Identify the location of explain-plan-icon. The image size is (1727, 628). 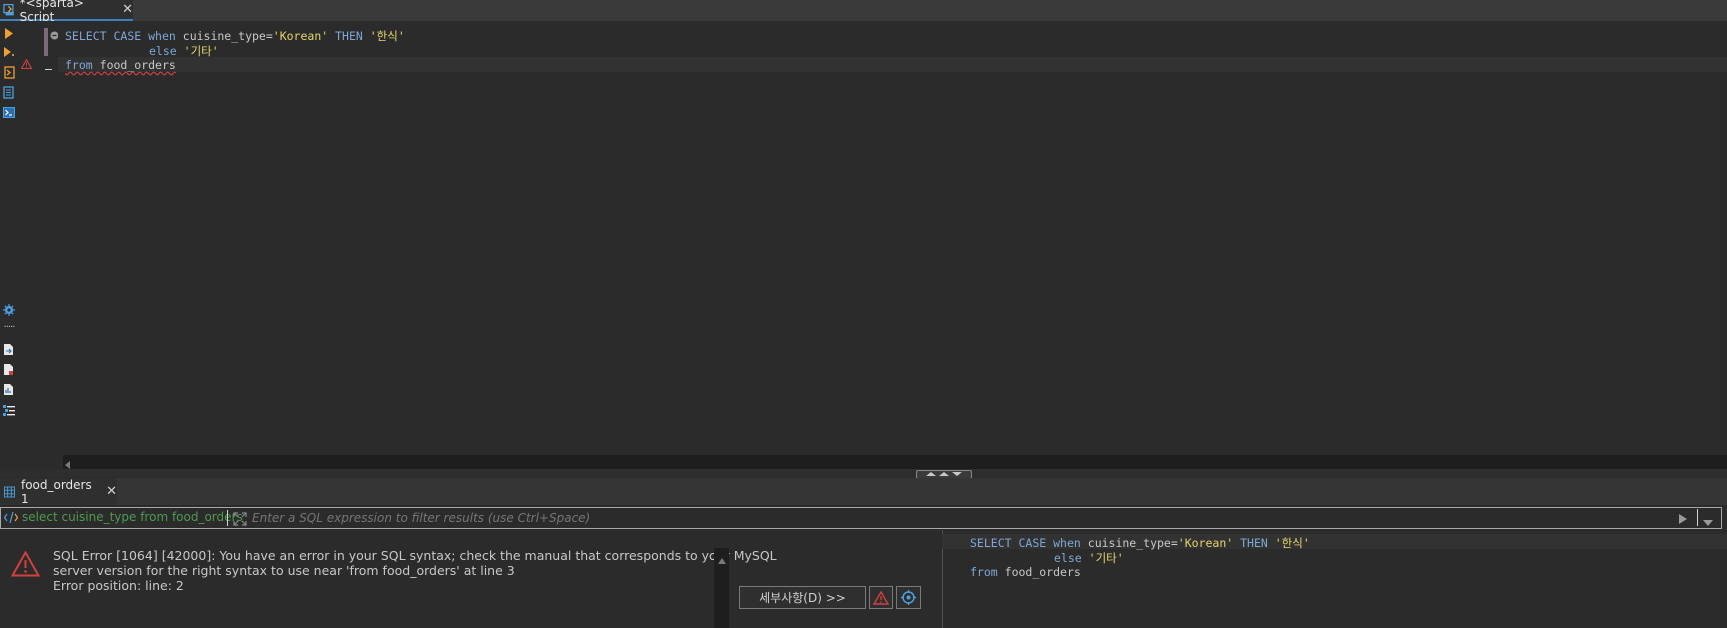
(8, 92).